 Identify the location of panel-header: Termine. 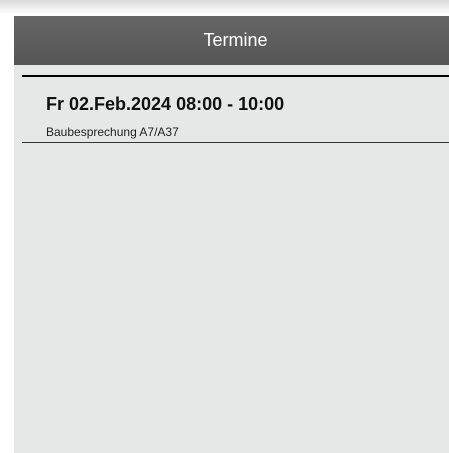
(231, 40).